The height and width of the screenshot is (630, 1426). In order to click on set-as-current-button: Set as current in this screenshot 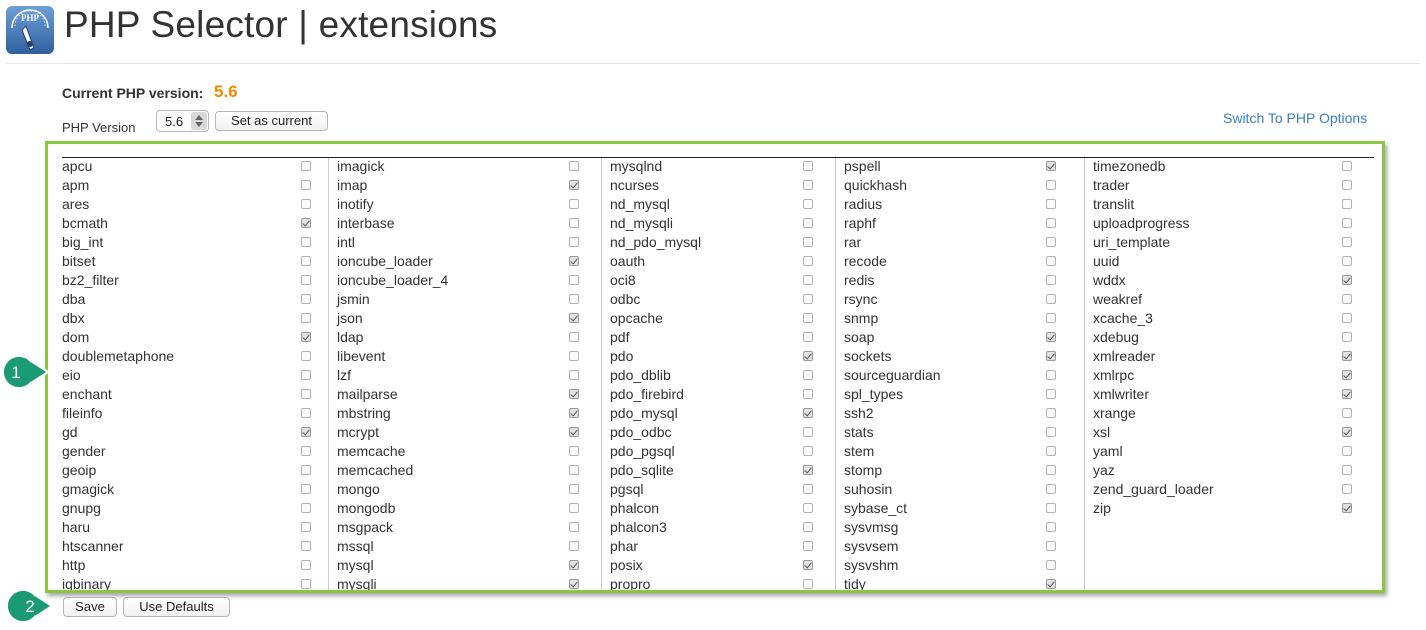, I will do `click(271, 121)`.